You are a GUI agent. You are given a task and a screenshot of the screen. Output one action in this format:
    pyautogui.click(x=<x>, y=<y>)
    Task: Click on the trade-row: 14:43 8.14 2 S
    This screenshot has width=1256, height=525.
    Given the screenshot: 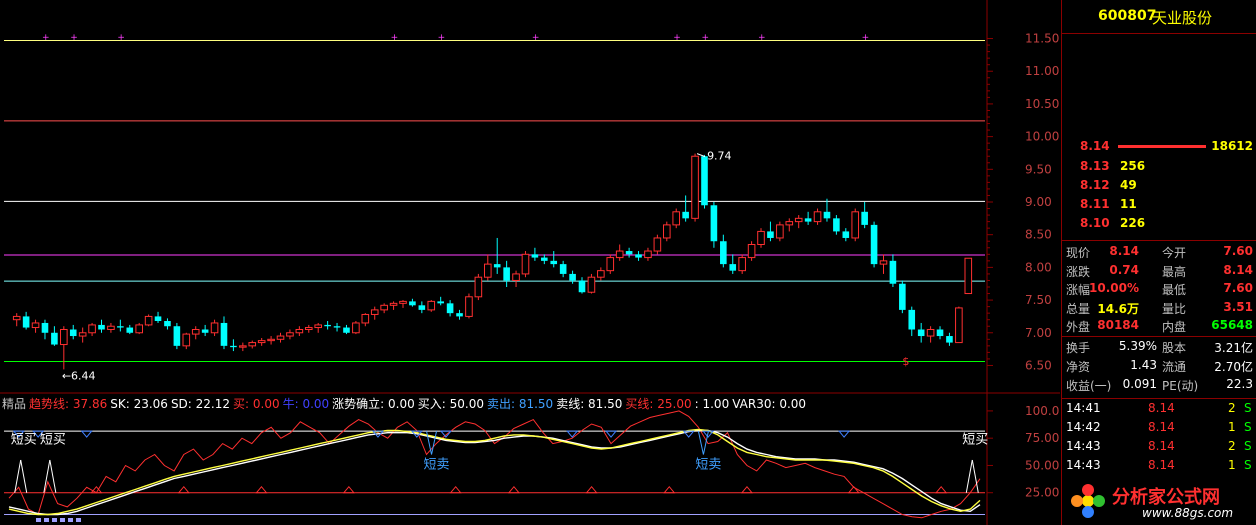 What is the action you would take?
    pyautogui.click(x=1159, y=447)
    